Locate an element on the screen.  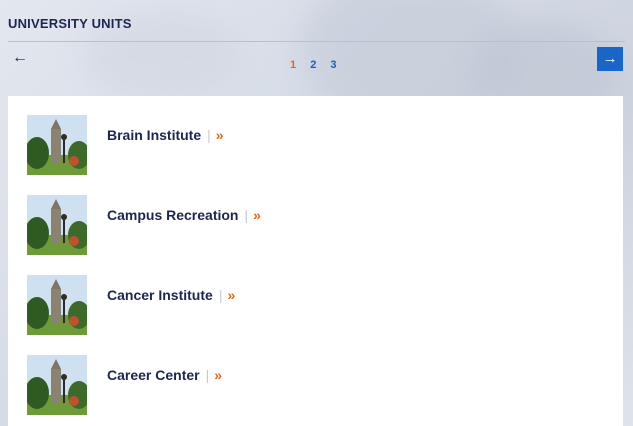
unit-title: Career Center |» is located at coordinates (164, 375).